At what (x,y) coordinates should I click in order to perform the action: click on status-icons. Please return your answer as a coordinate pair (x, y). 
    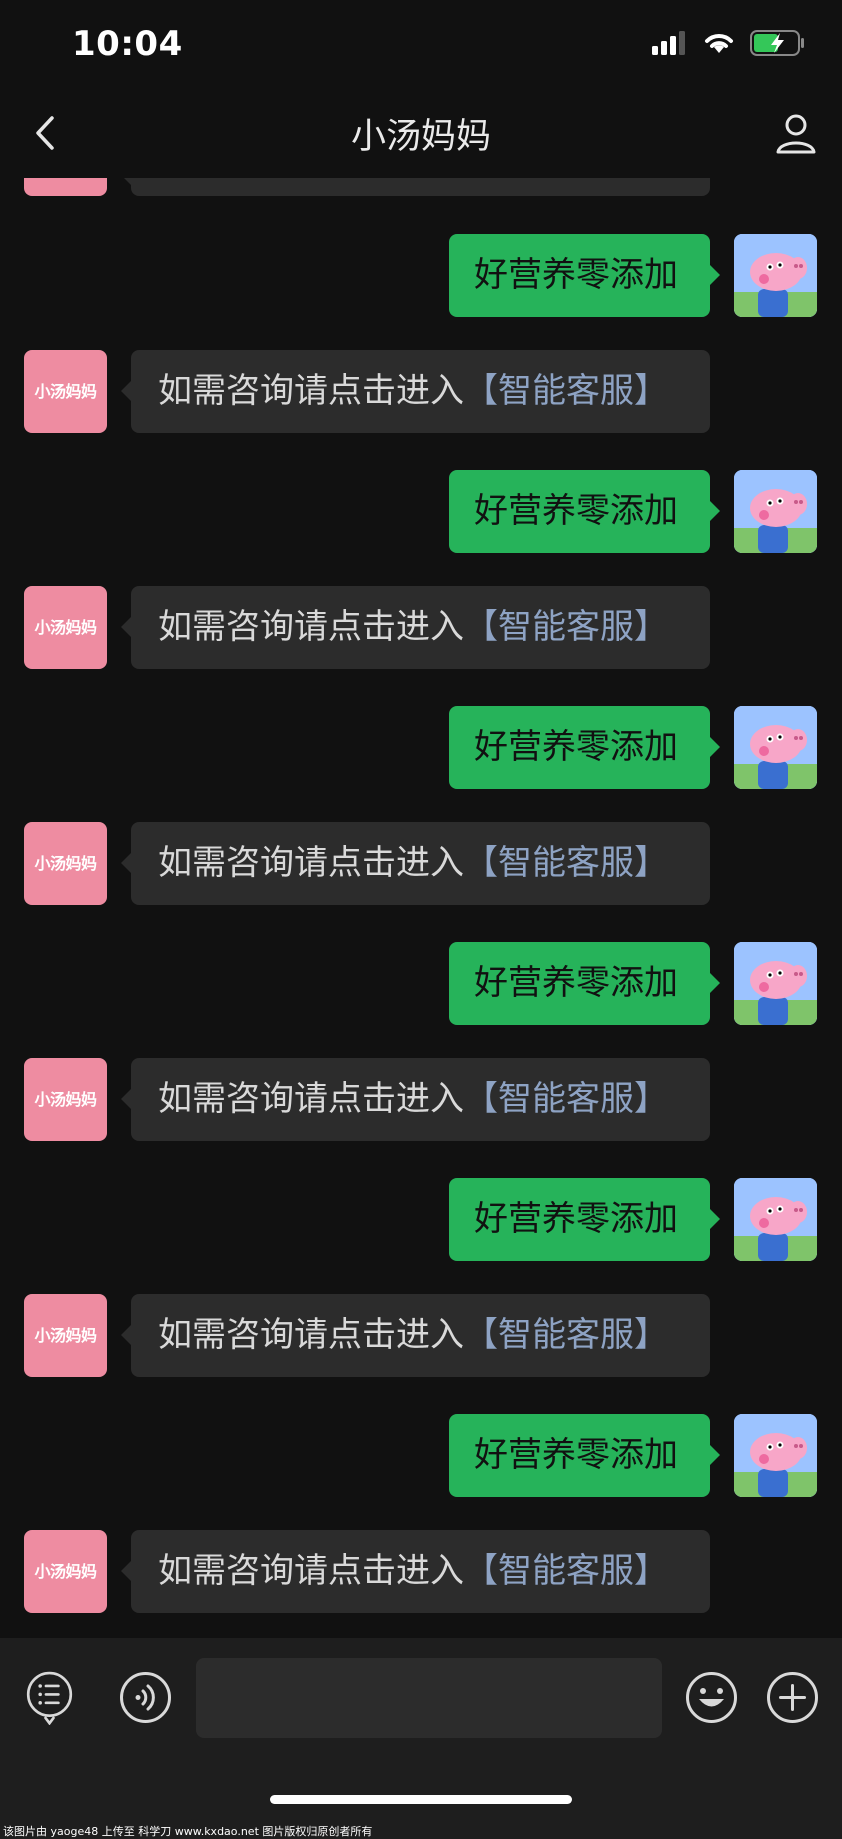
    Looking at the image, I should click on (729, 43).